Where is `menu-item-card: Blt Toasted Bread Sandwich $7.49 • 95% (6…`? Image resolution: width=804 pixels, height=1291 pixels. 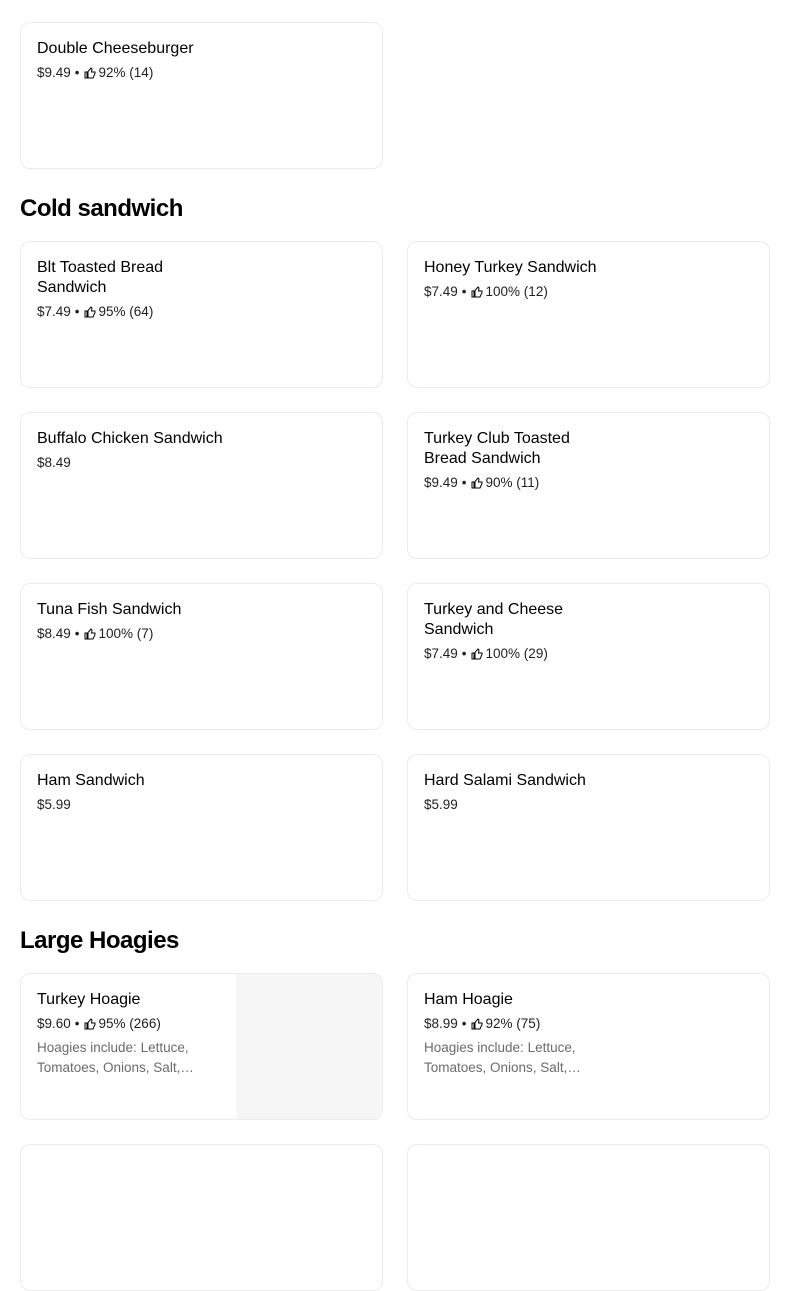 menu-item-card: Blt Toasted Bread Sandwich $7.49 • 95% (6… is located at coordinates (201, 314).